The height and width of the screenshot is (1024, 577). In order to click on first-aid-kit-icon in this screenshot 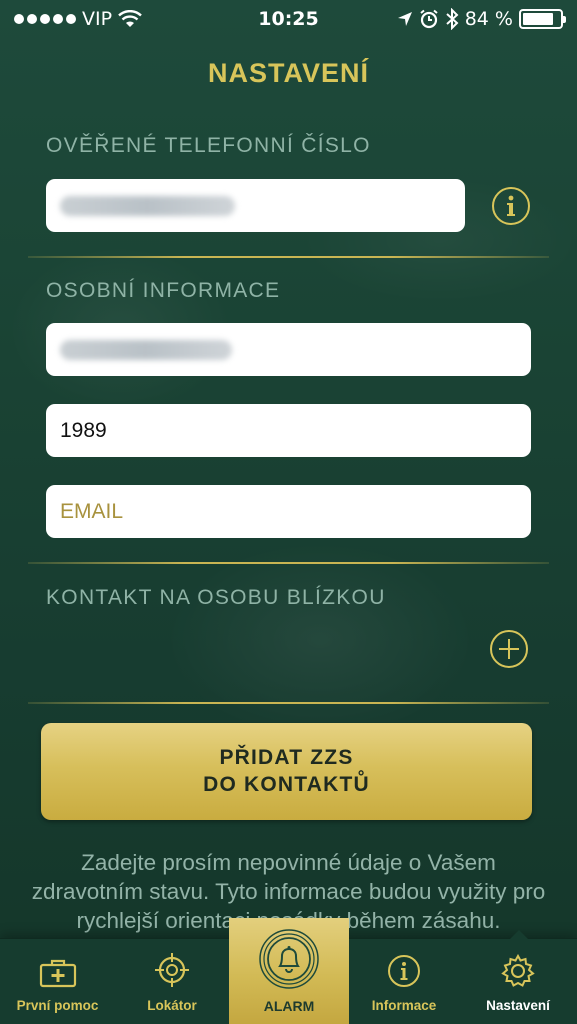, I will do `click(57, 973)`.